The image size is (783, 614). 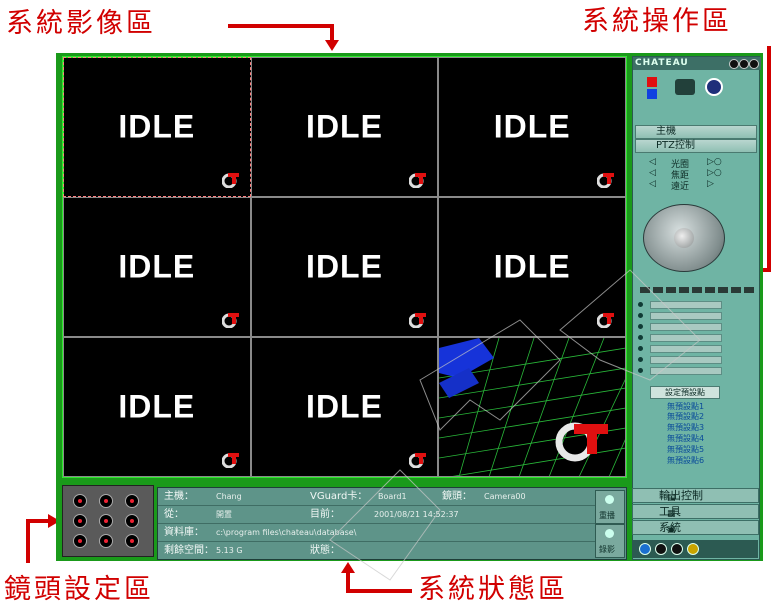 What do you see at coordinates (610, 507) in the screenshot?
I see `playback-button: 重播` at bounding box center [610, 507].